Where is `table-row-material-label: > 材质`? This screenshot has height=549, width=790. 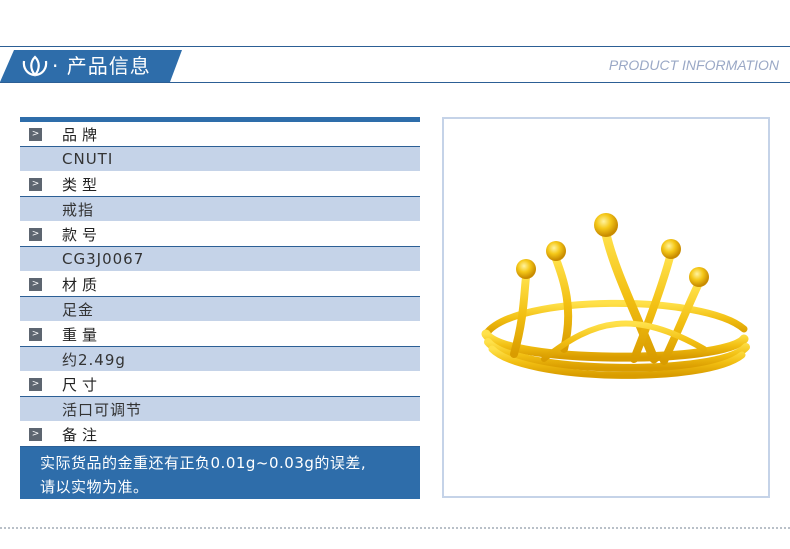
table-row-material-label: > 材质 is located at coordinates (220, 284).